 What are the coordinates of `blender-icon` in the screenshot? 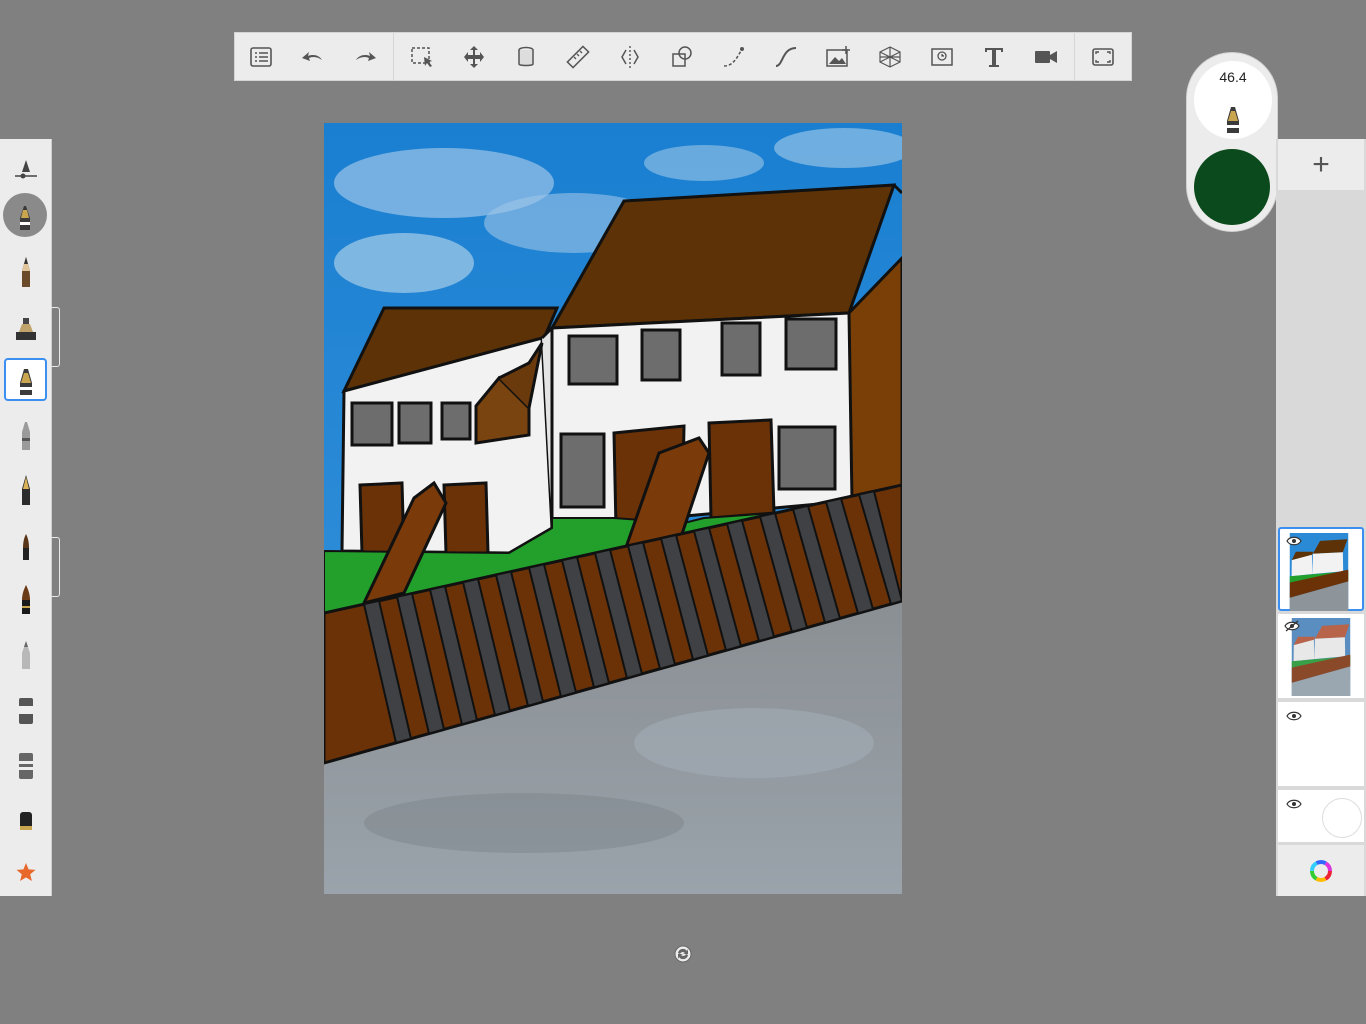 It's located at (25, 710).